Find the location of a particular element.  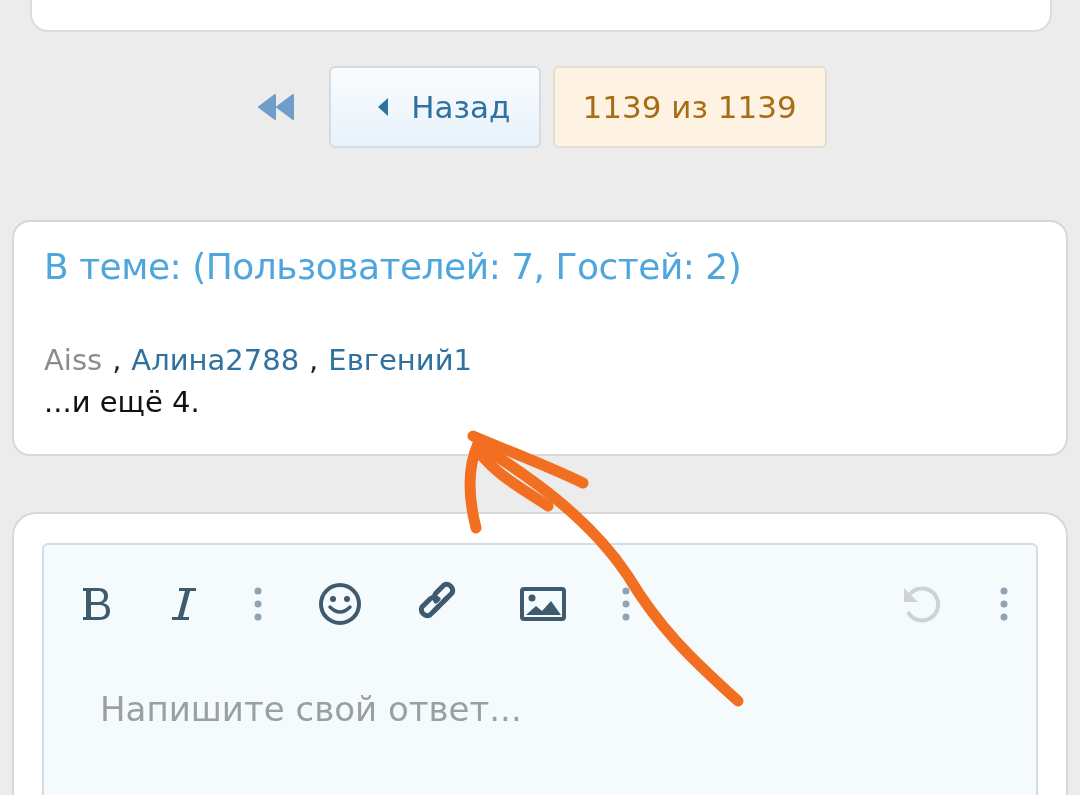

back-button: Назад is located at coordinates (435, 107).